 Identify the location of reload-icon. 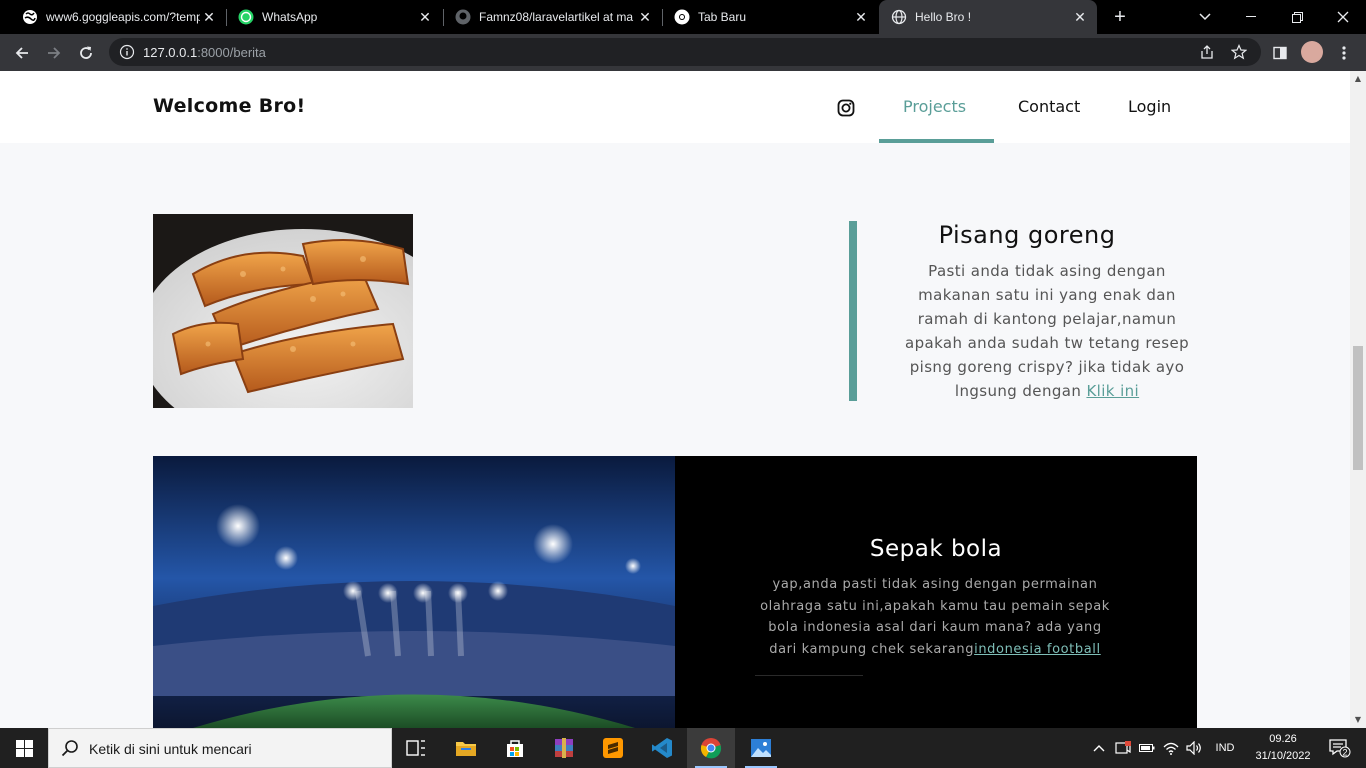
(86, 53).